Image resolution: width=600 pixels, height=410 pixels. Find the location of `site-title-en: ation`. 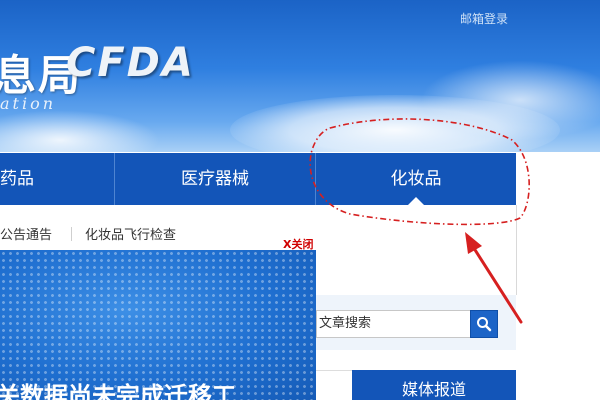

site-title-en: ation is located at coordinates (28, 103).